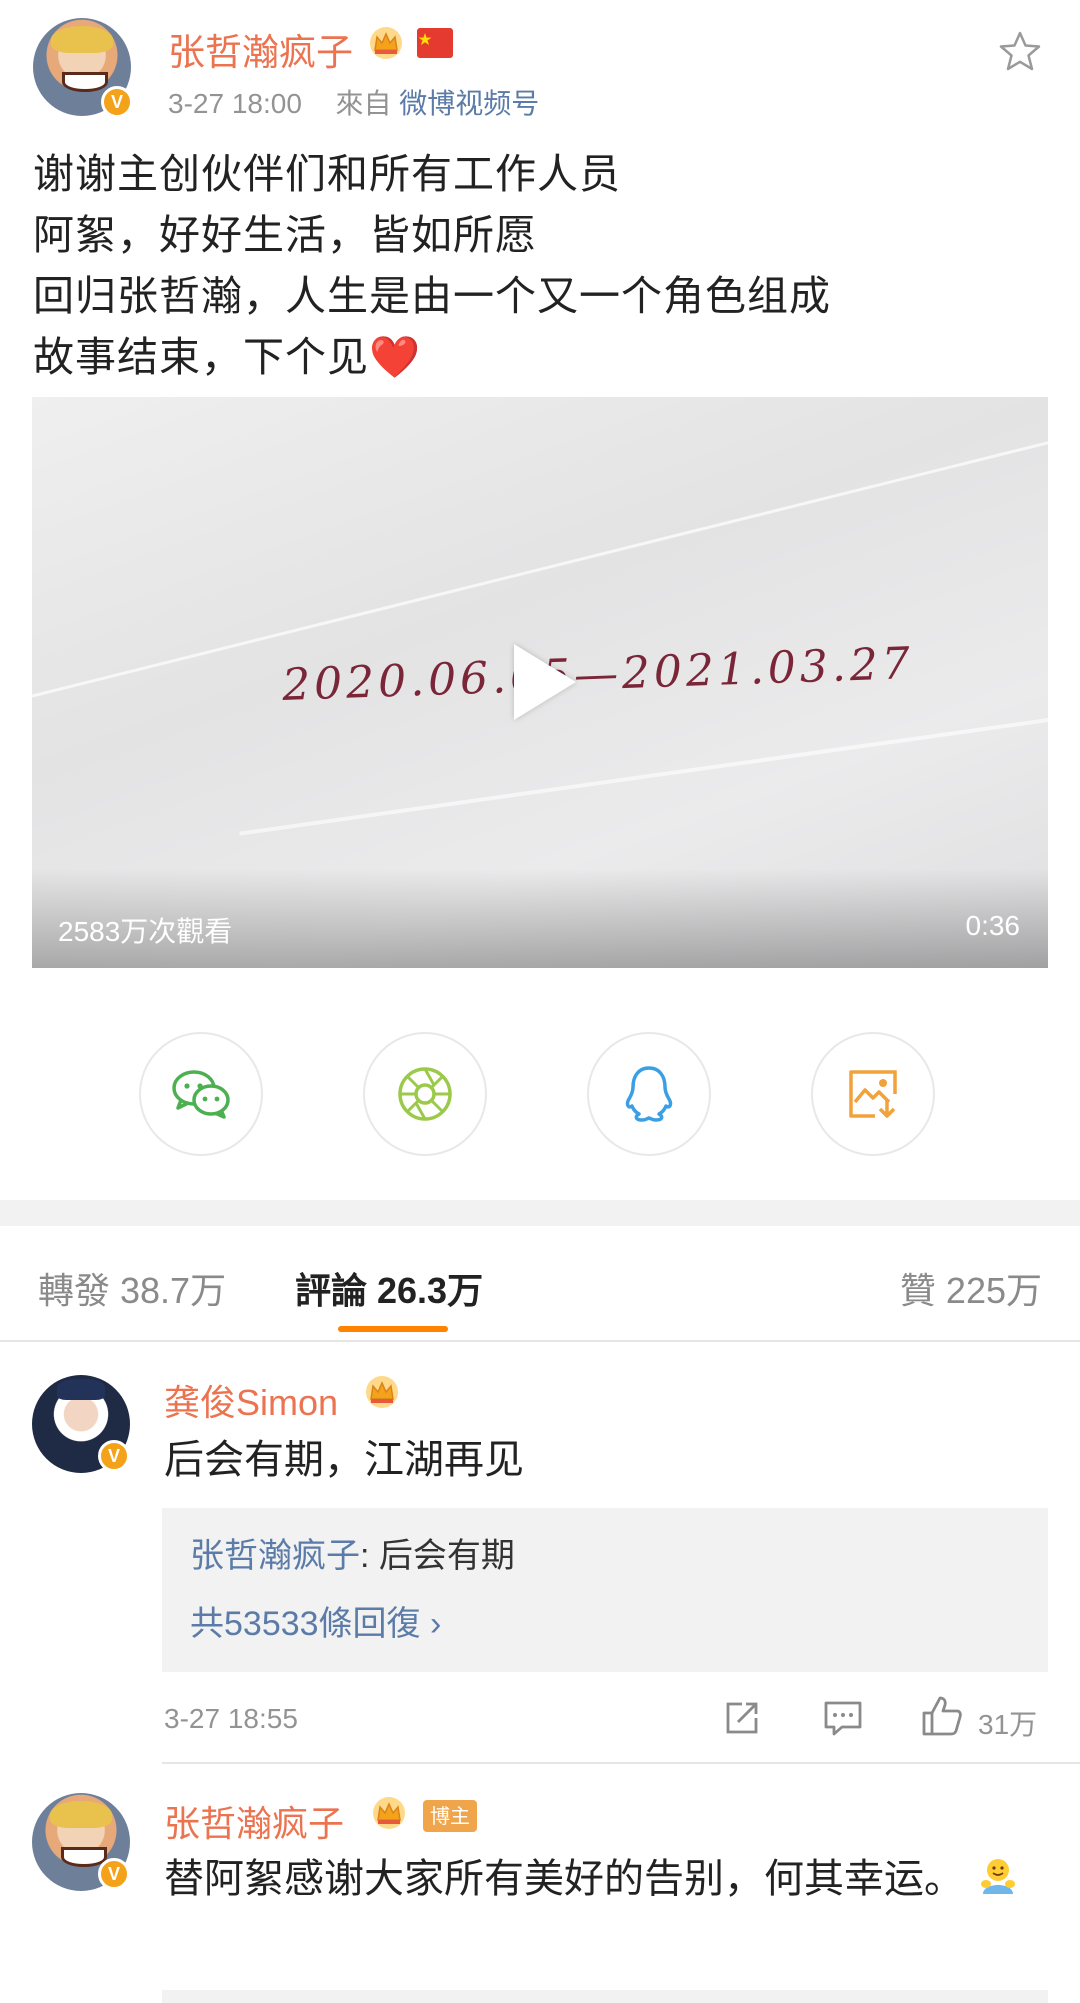  I want to click on play-icon, so click(545, 682).